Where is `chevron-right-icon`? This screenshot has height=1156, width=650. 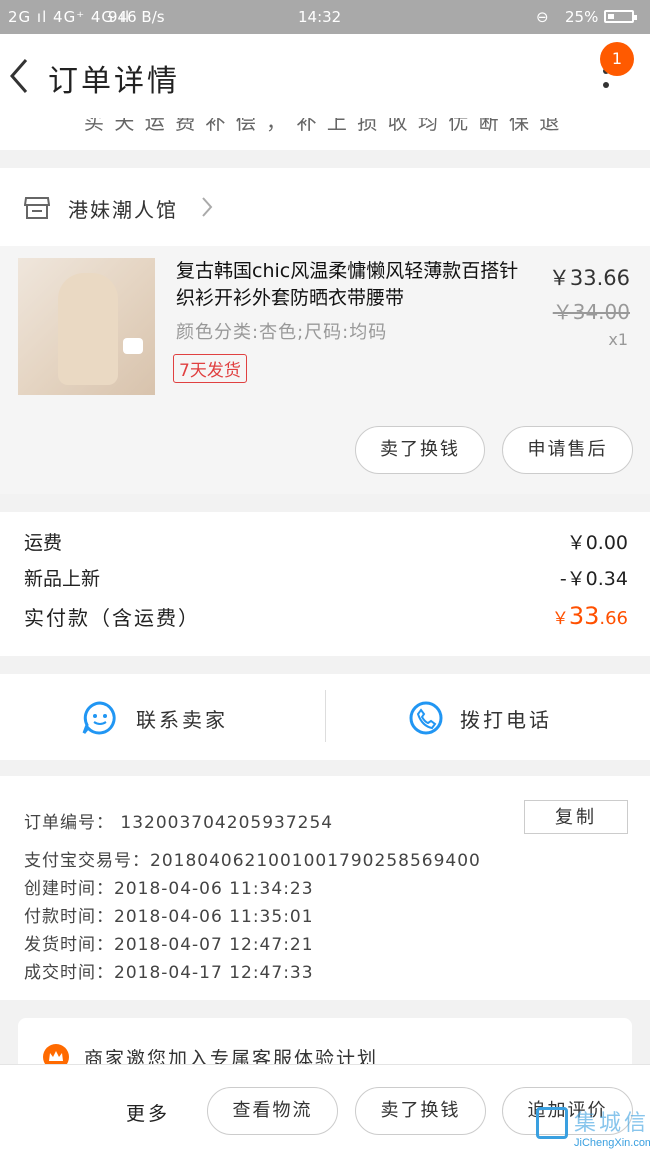
chevron-right-icon is located at coordinates (207, 207).